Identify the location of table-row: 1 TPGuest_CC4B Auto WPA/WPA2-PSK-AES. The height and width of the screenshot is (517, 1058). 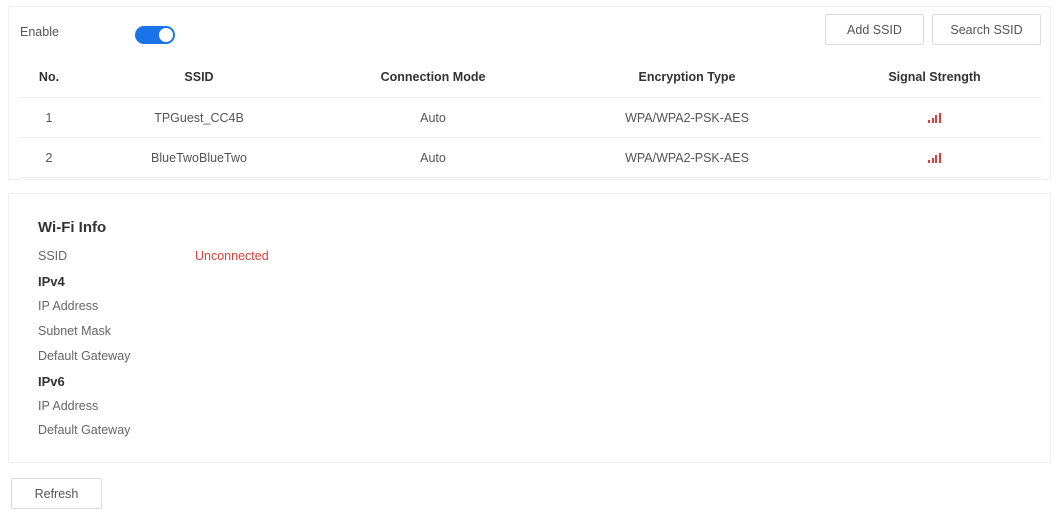
(530, 118).